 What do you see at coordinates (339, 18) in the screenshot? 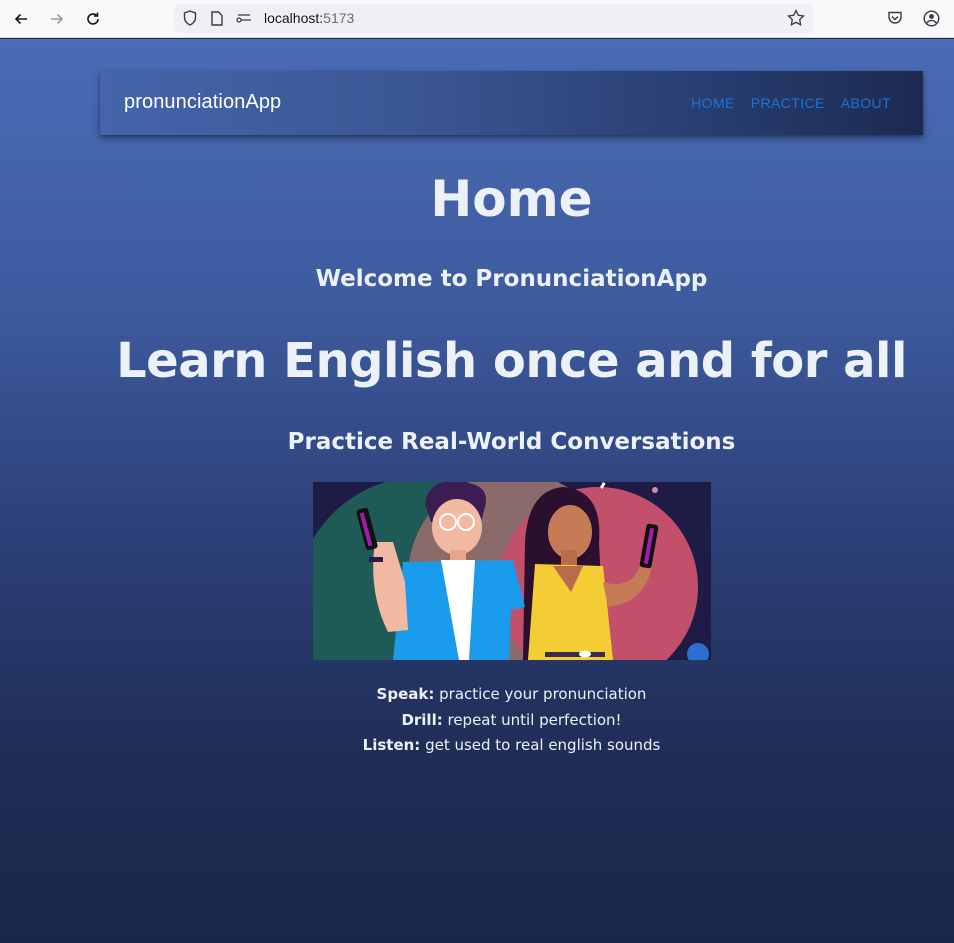
I see `url-port: 5173` at bounding box center [339, 18].